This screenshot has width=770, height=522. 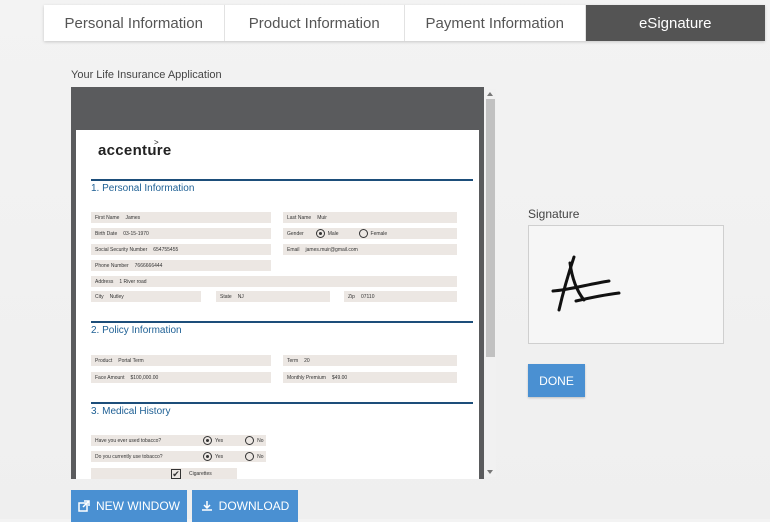 I want to click on face-amount-field: Face Amount $100,000.00, so click(x=181, y=377).